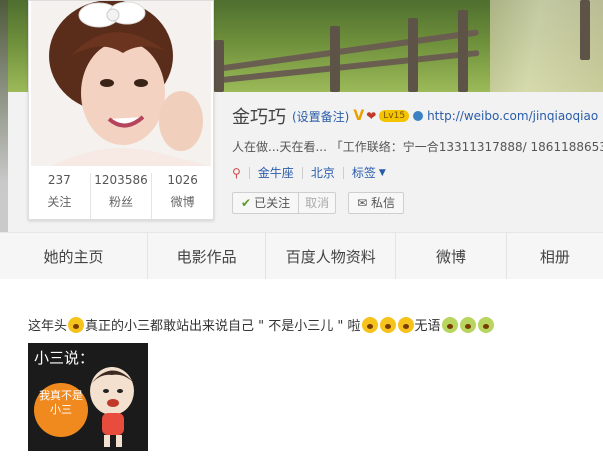 The image size is (603, 458). I want to click on tags-dropdown: 标签, so click(364, 172).